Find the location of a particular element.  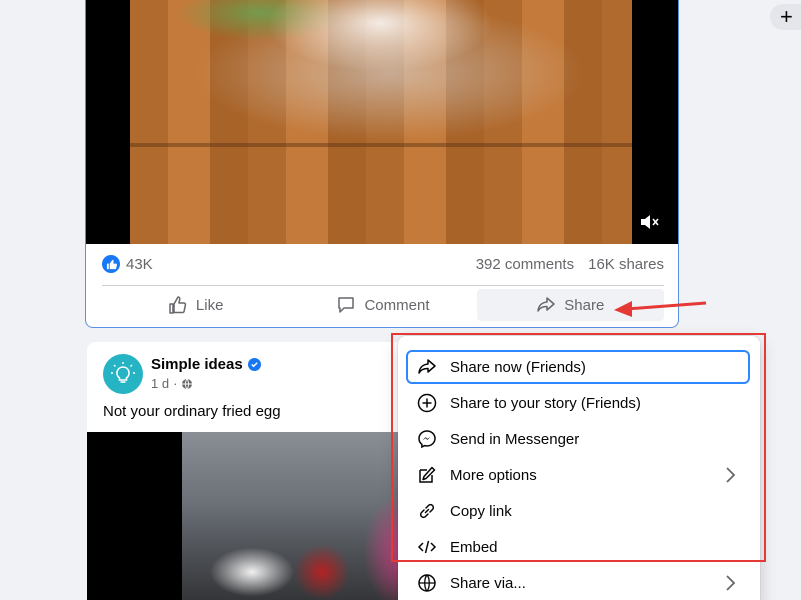

plus-icon: + is located at coordinates (785, 17).